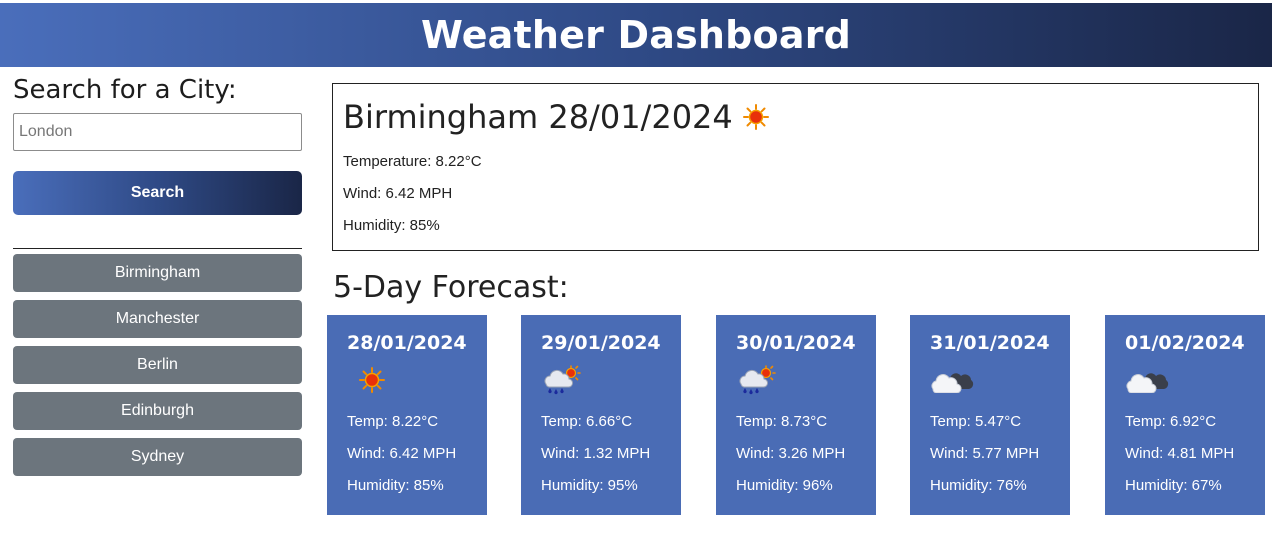 The height and width of the screenshot is (547, 1272). Describe the element at coordinates (587, 421) in the screenshot. I see `forecast-temp: Temp: 6.66°C` at that location.